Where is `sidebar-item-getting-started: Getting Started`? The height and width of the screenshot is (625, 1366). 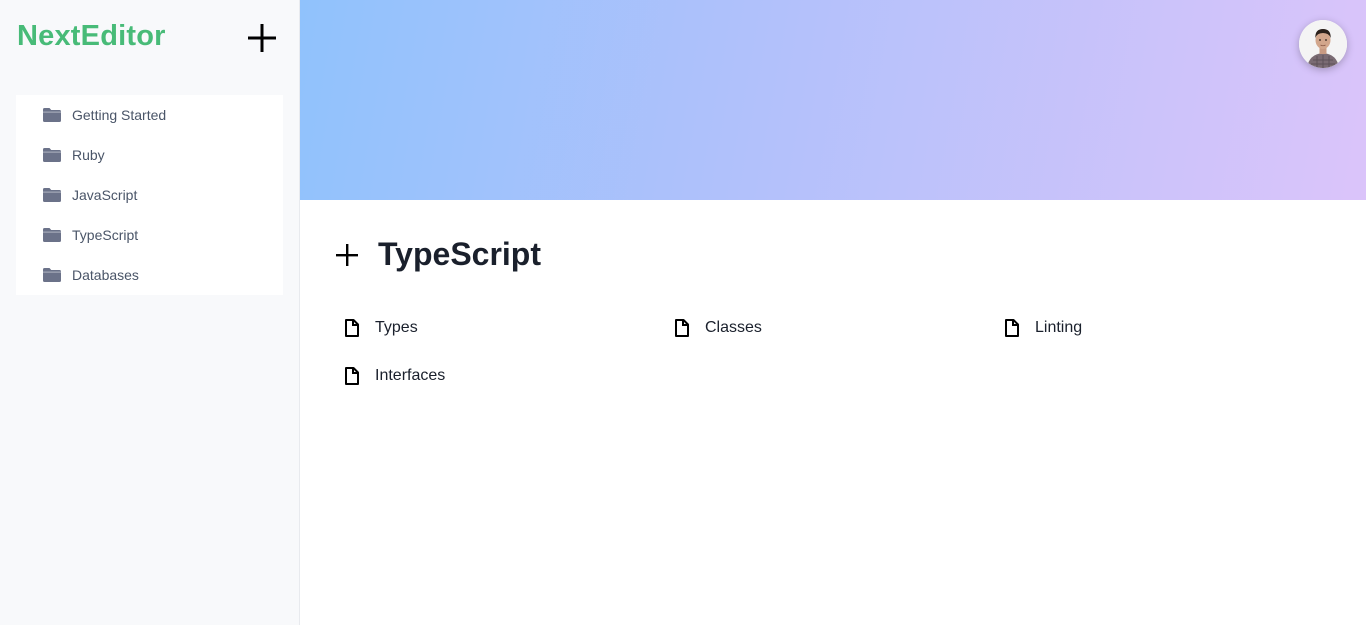
sidebar-item-getting-started: Getting Started is located at coordinates (149, 115).